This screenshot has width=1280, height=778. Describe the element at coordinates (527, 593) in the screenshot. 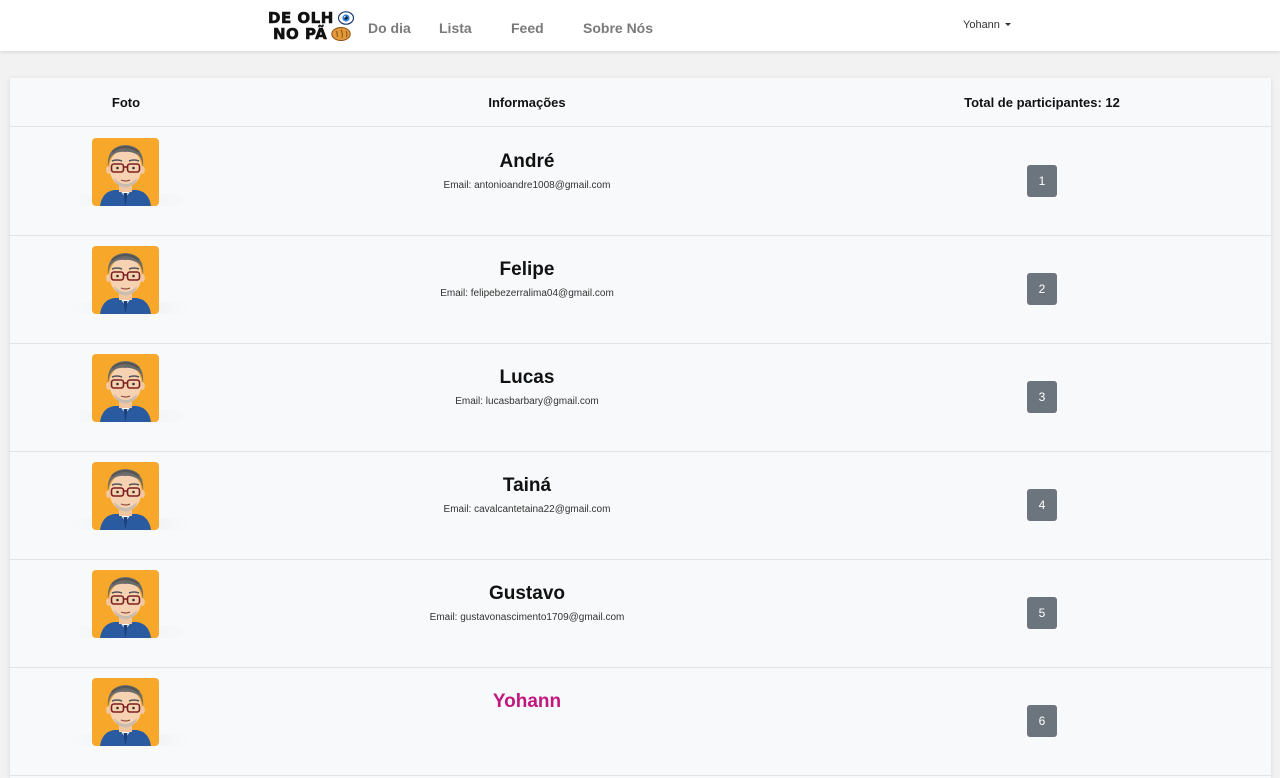

I see `participant-name: Gustavo` at that location.